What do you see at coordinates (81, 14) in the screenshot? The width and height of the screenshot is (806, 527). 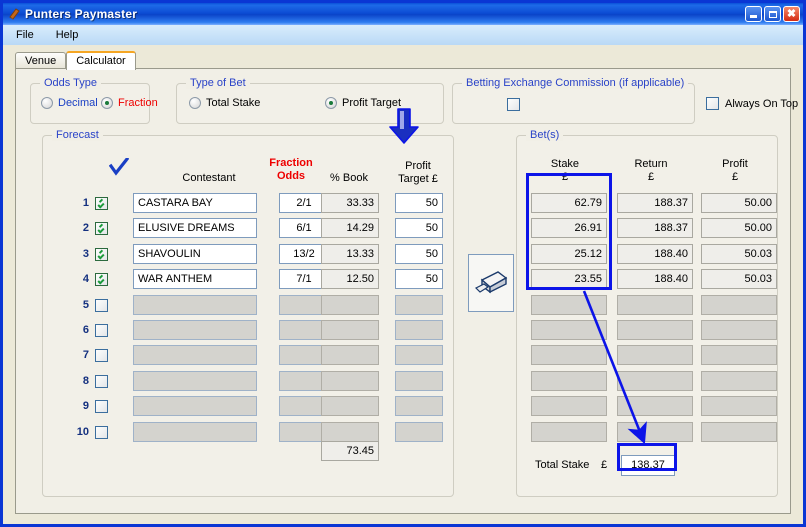 I see `window-title: Punters Paymaster` at bounding box center [81, 14].